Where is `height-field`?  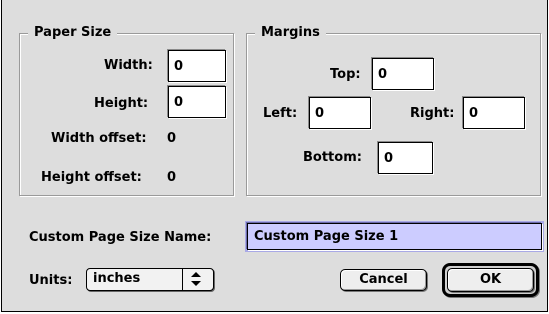 height-field is located at coordinates (197, 102).